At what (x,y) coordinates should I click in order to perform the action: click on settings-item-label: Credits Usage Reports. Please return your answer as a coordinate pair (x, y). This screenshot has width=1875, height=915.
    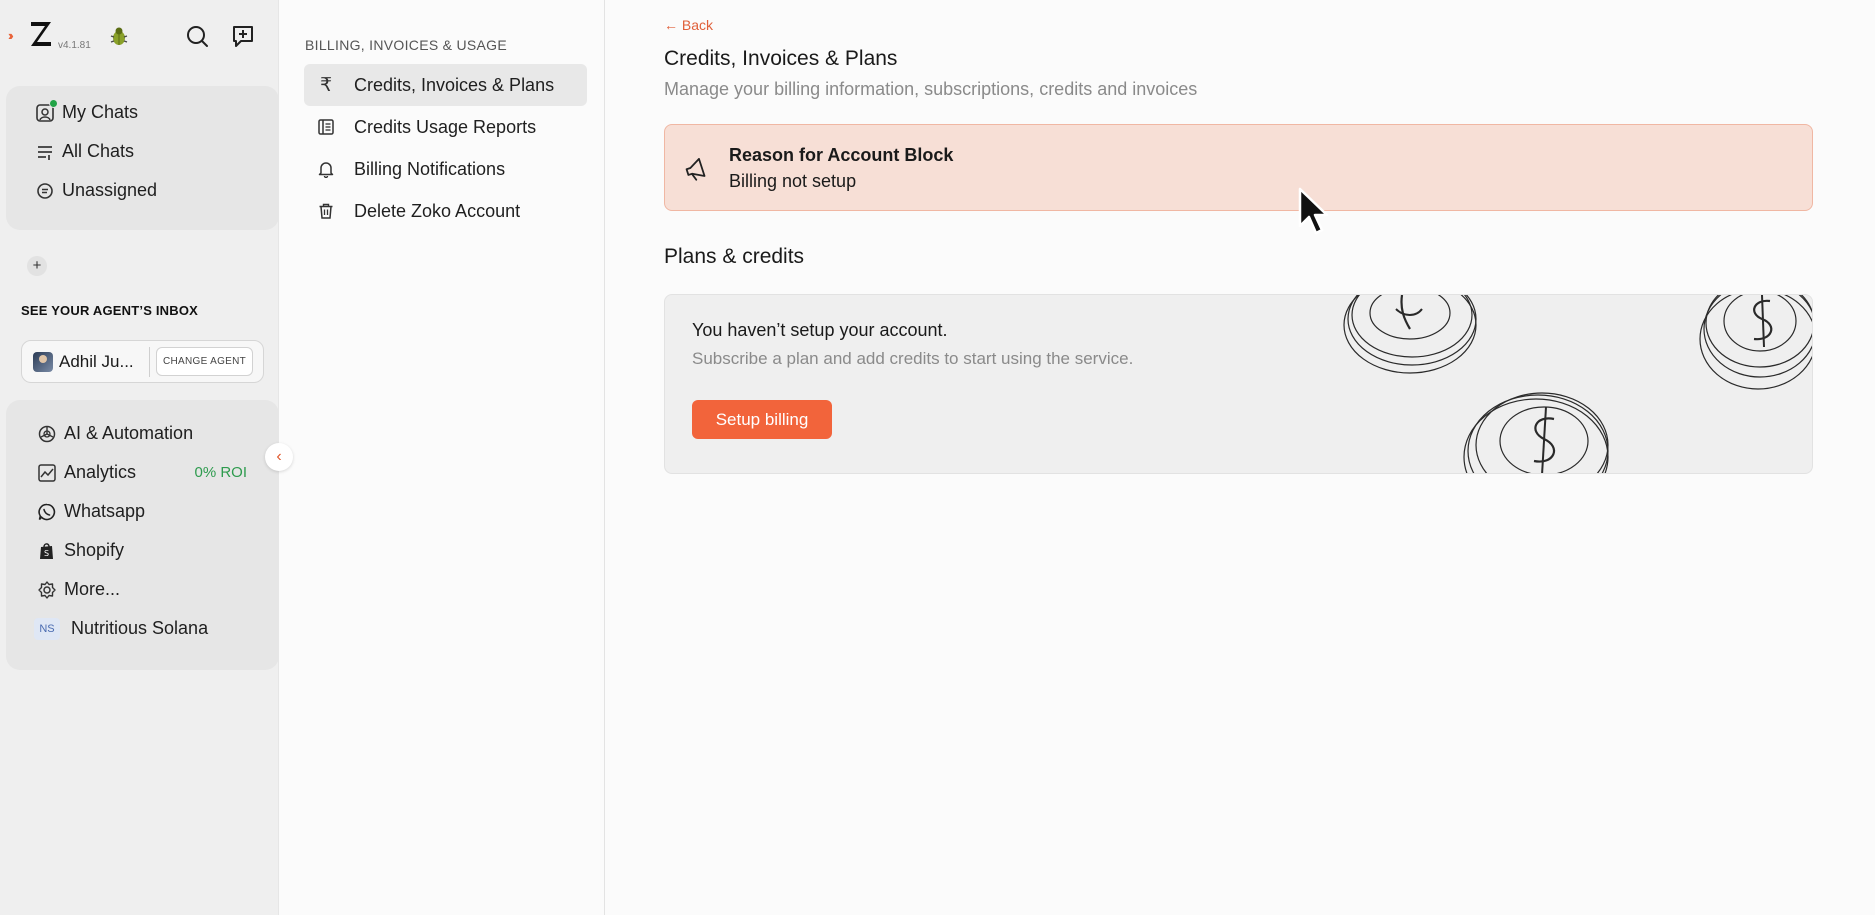
    Looking at the image, I should click on (445, 126).